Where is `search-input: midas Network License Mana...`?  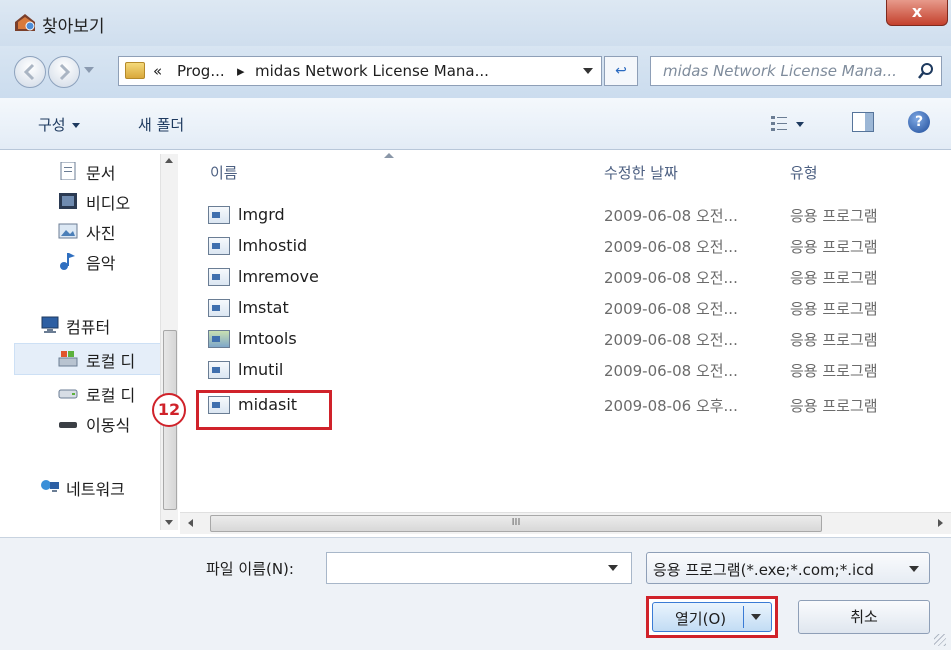 search-input: midas Network License Mana... is located at coordinates (796, 71).